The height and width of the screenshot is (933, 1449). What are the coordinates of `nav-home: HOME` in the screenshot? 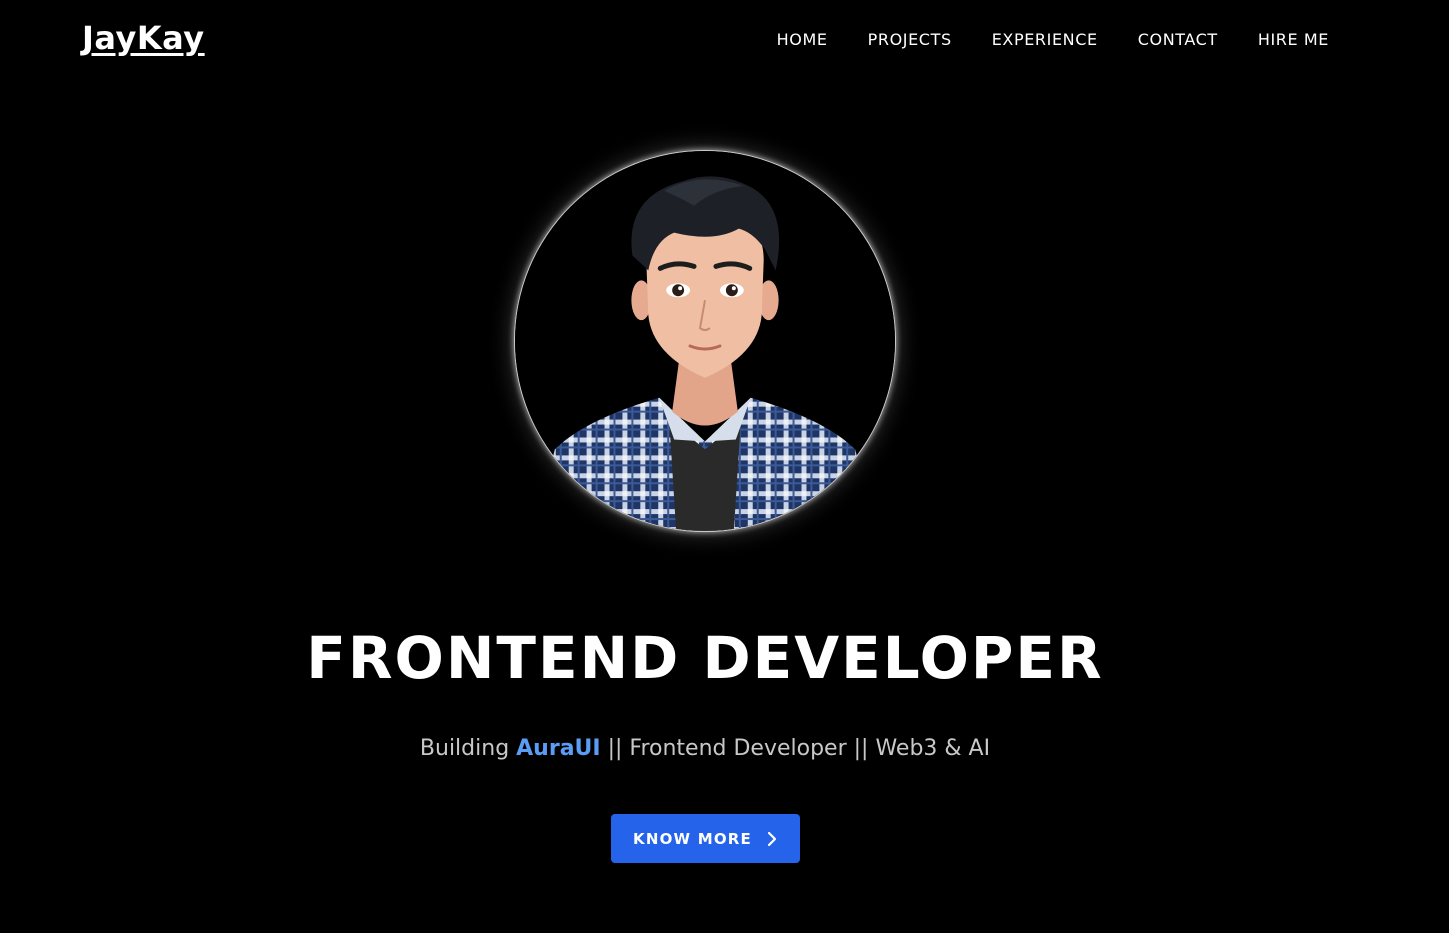 It's located at (802, 40).